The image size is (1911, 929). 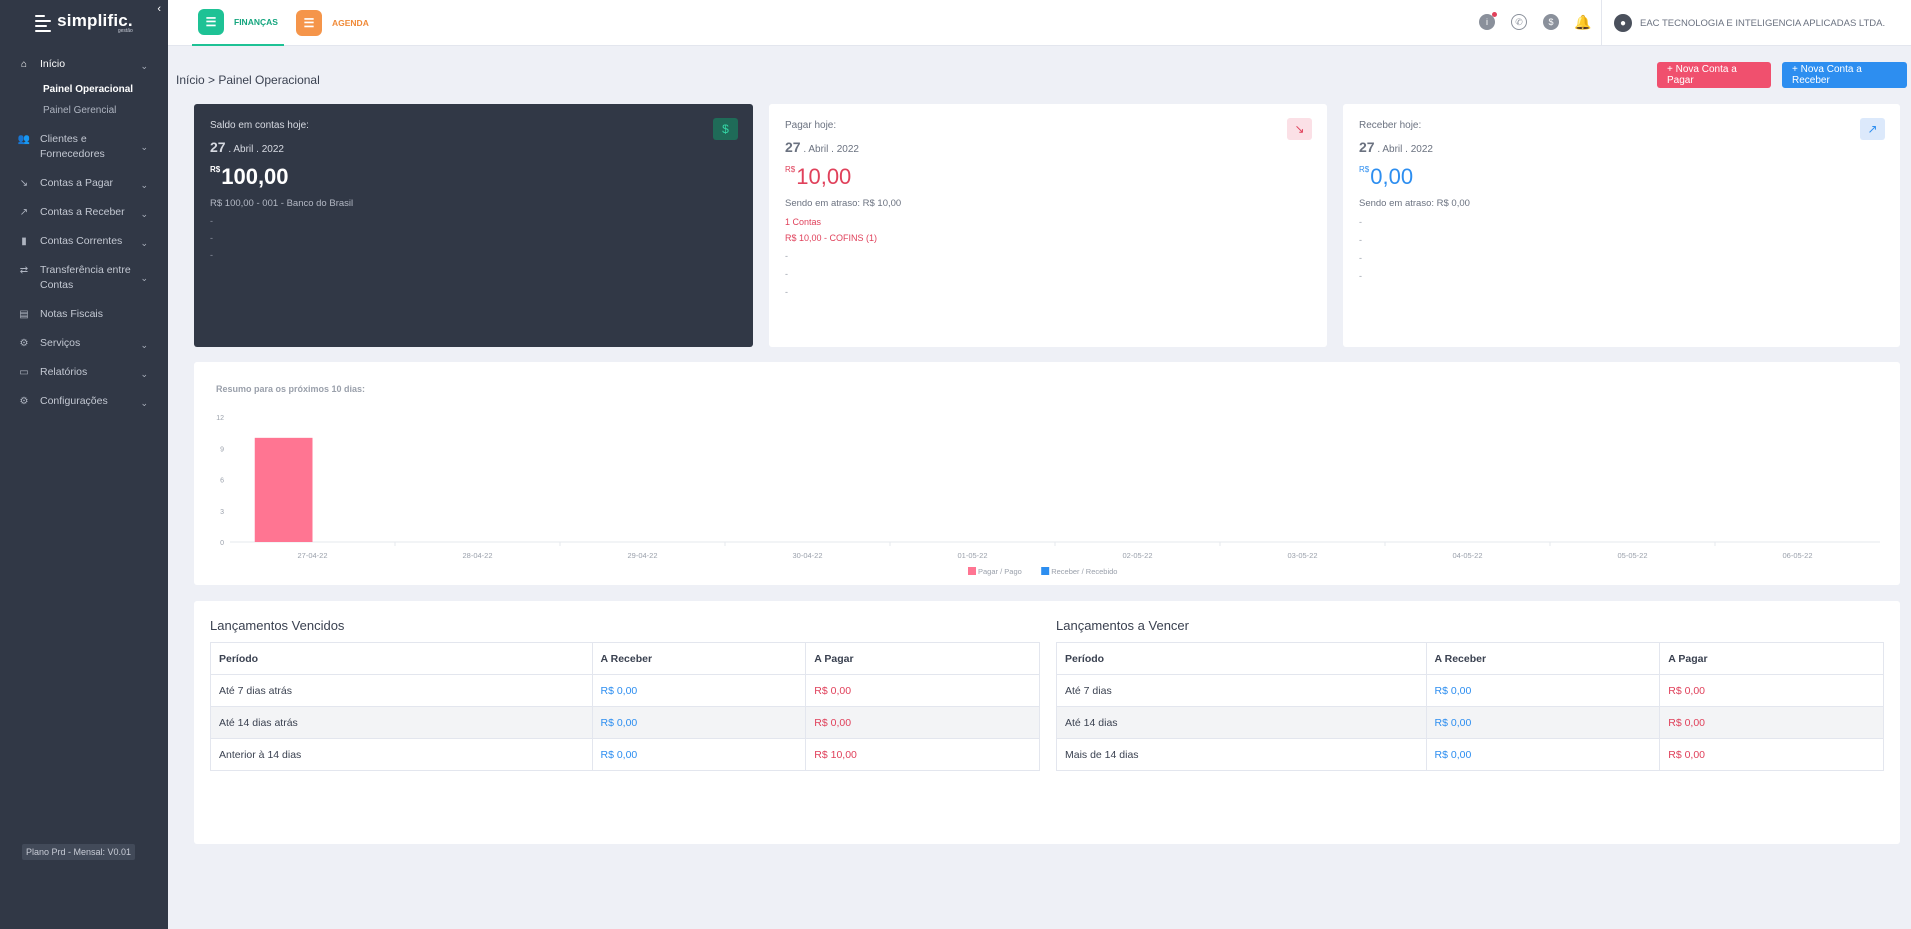 I want to click on sidebar-item-configuracoes: ⚙ Configurações ⌄, so click(x=84, y=401).